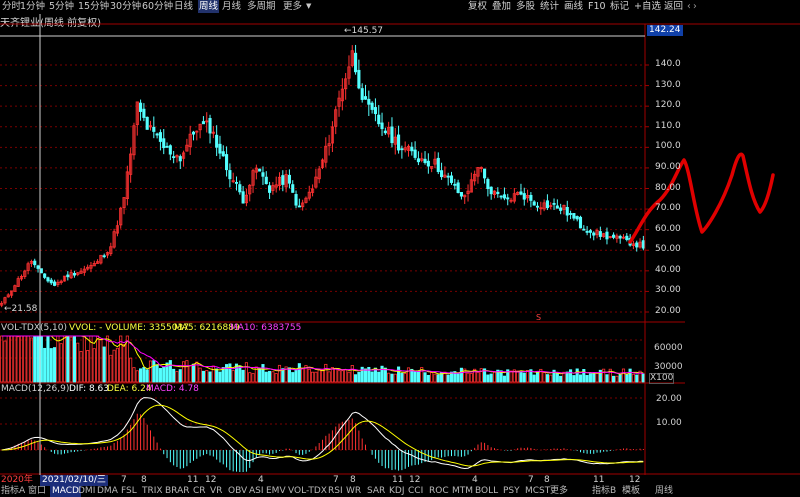  What do you see at coordinates (152, 491) in the screenshot?
I see `indicator-tab: TRIX` at bounding box center [152, 491].